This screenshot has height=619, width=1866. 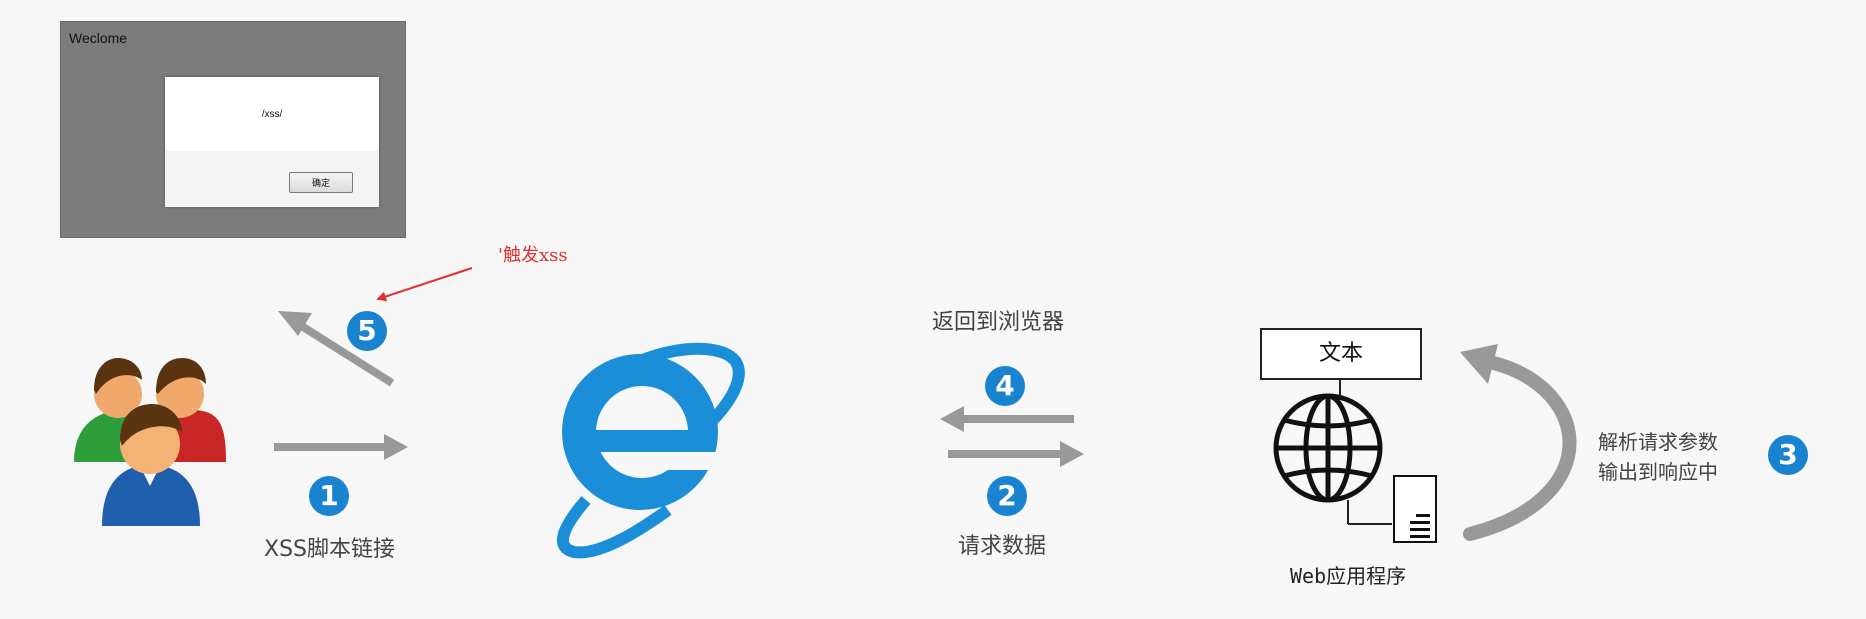 What do you see at coordinates (330, 549) in the screenshot?
I see `step1-label: XSS脚本链接` at bounding box center [330, 549].